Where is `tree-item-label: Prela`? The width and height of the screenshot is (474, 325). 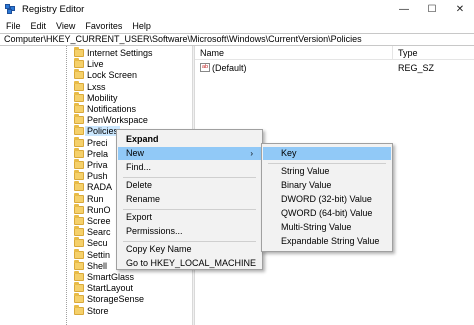 tree-item-label: Prela is located at coordinates (98, 153).